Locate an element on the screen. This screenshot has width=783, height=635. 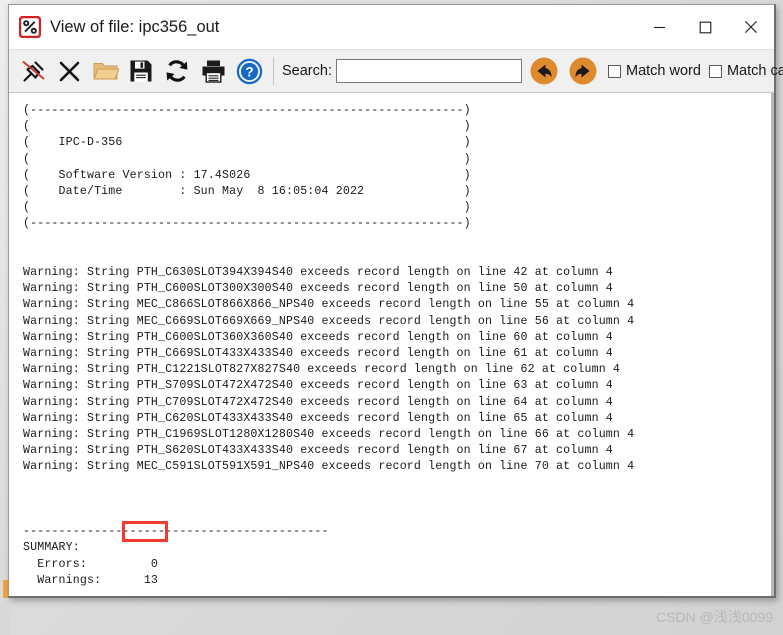
find-next-button is located at coordinates (583, 71).